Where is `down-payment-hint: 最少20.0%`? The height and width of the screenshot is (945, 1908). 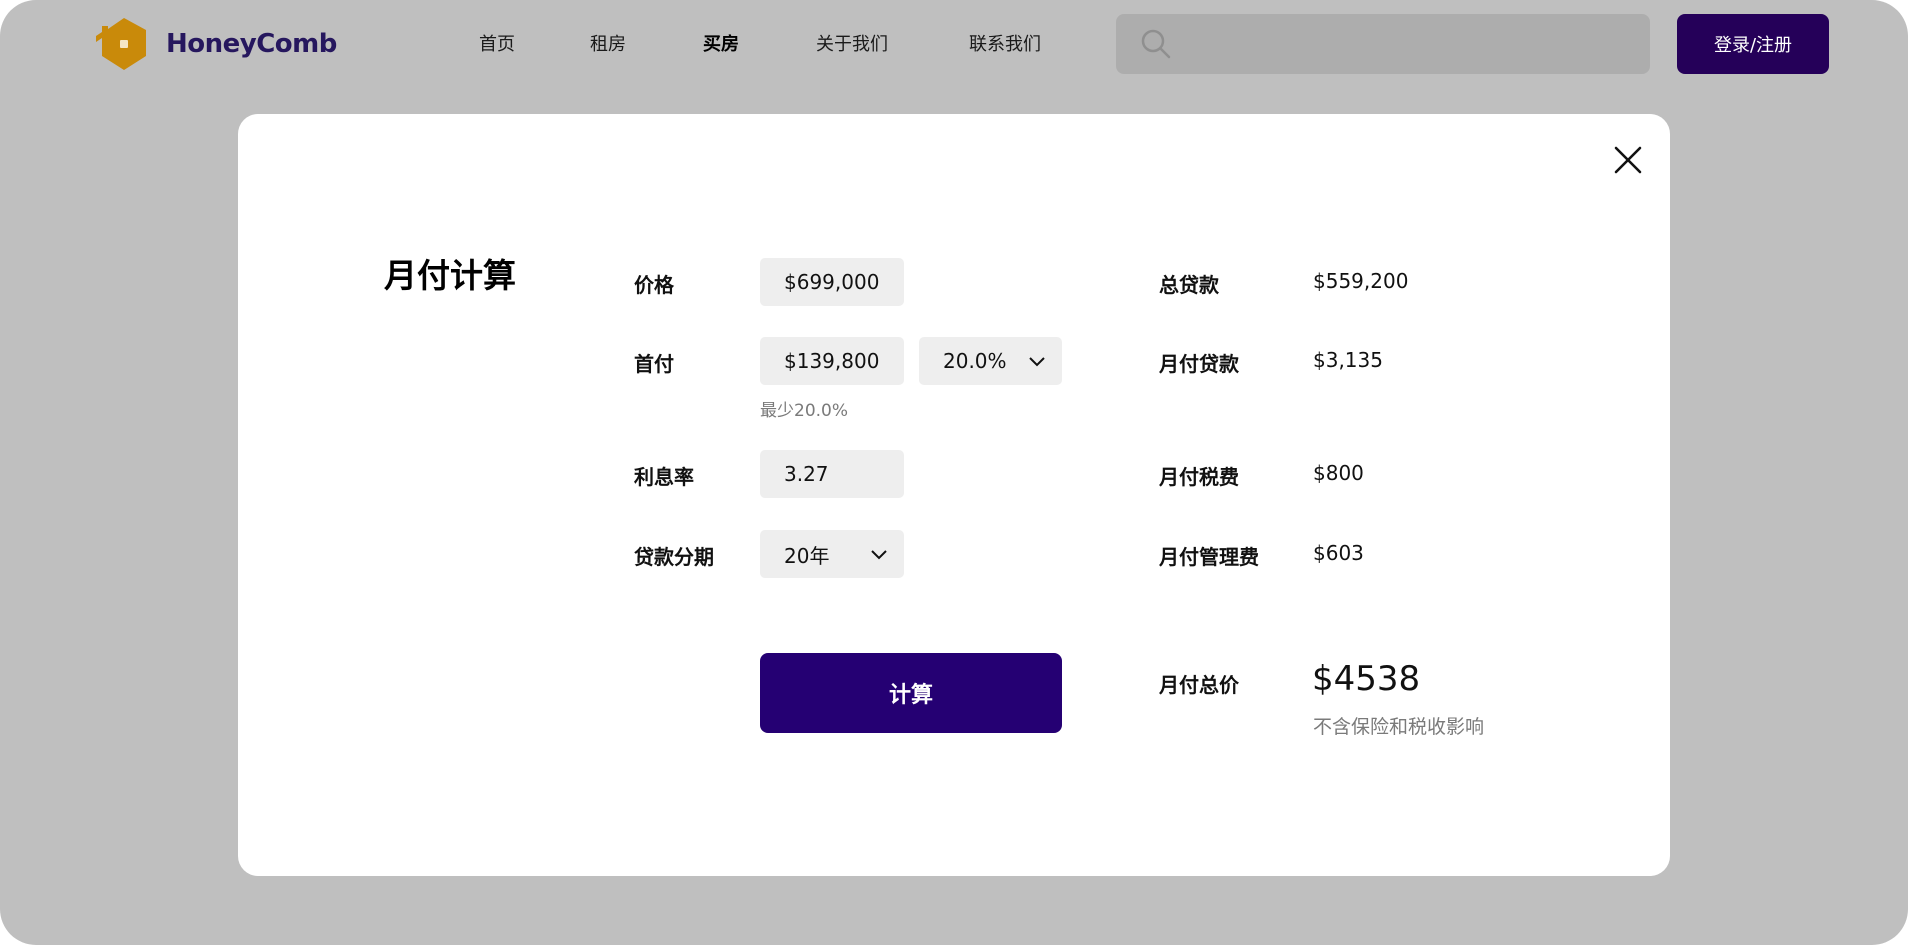 down-payment-hint: 最少20.0% is located at coordinates (804, 411).